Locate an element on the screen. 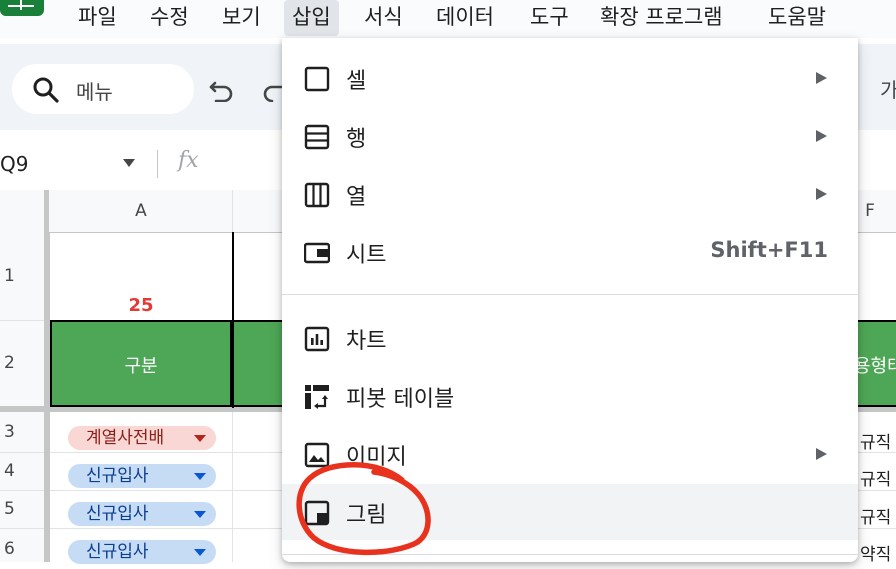  cell-icon is located at coordinates (317, 79).